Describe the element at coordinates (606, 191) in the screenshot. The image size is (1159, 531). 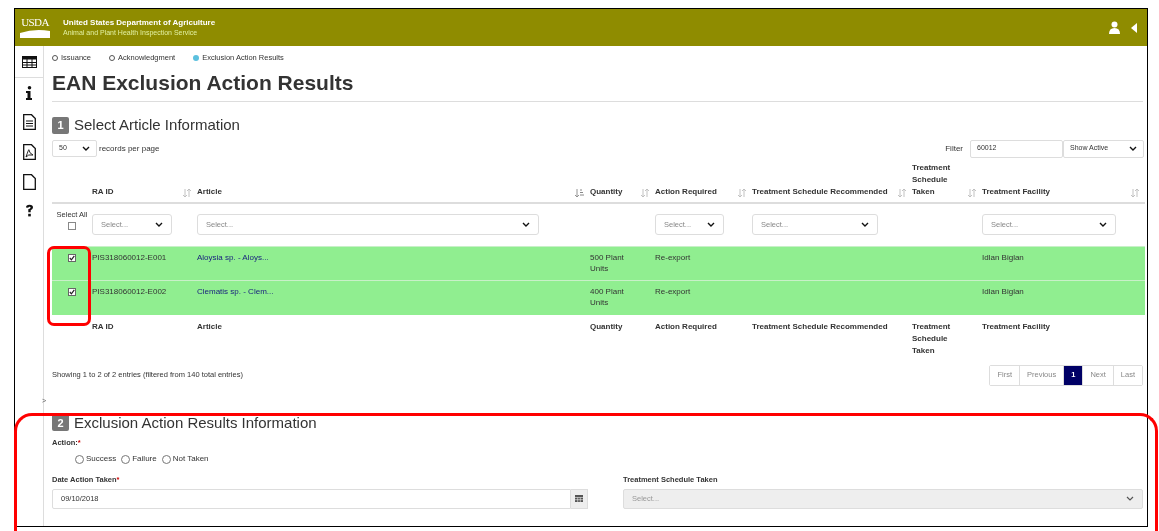
I see `column-header: Quantity` at that location.